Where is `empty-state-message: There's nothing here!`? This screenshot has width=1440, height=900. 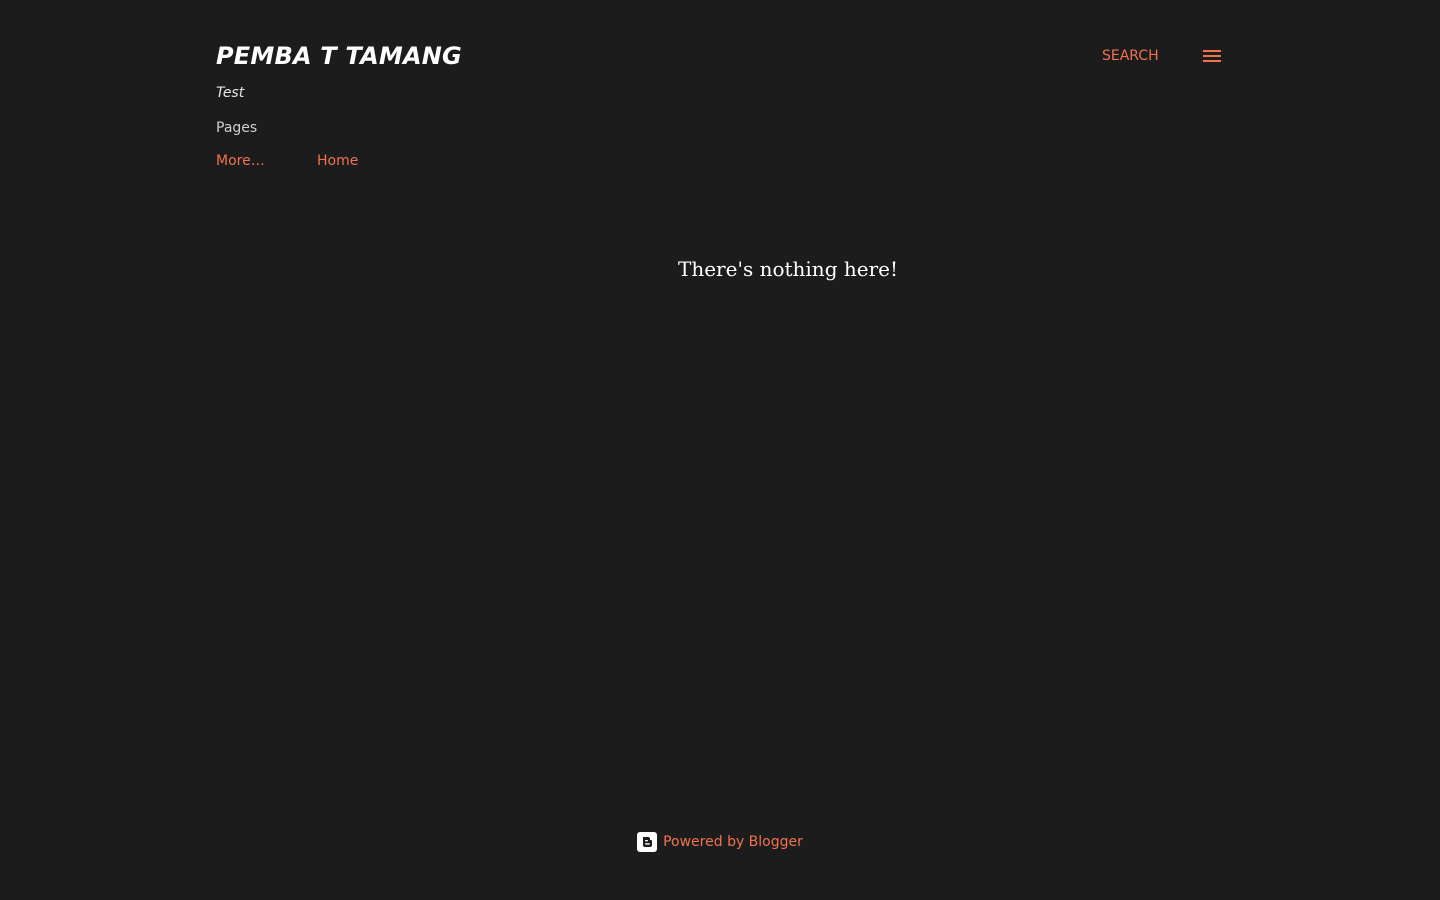
empty-state-message: There's nothing here! is located at coordinates (788, 269).